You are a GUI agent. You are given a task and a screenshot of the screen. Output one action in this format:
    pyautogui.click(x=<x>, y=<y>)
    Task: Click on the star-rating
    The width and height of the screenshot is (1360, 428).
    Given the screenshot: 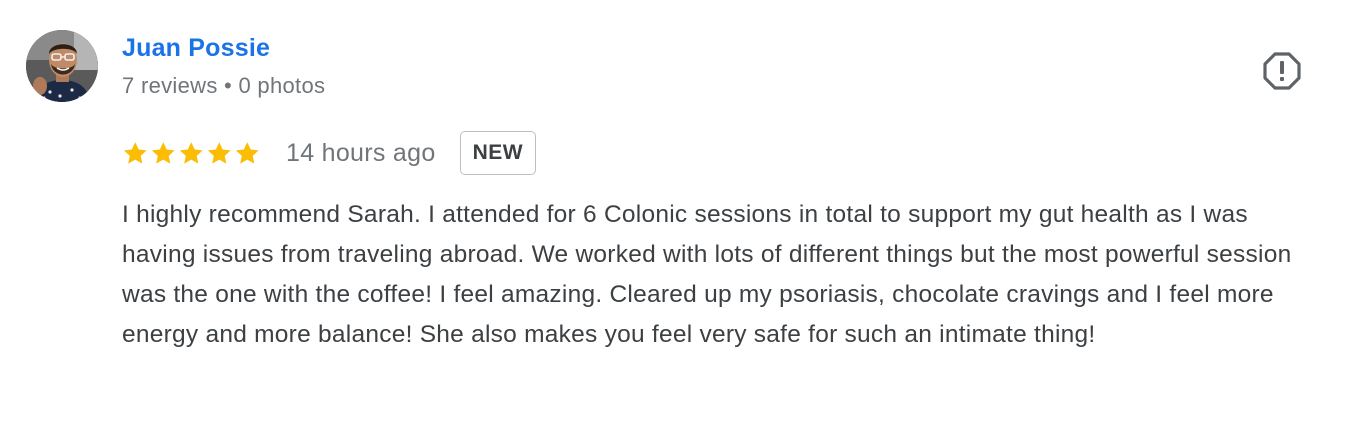 What is the action you would take?
    pyautogui.click(x=192, y=153)
    